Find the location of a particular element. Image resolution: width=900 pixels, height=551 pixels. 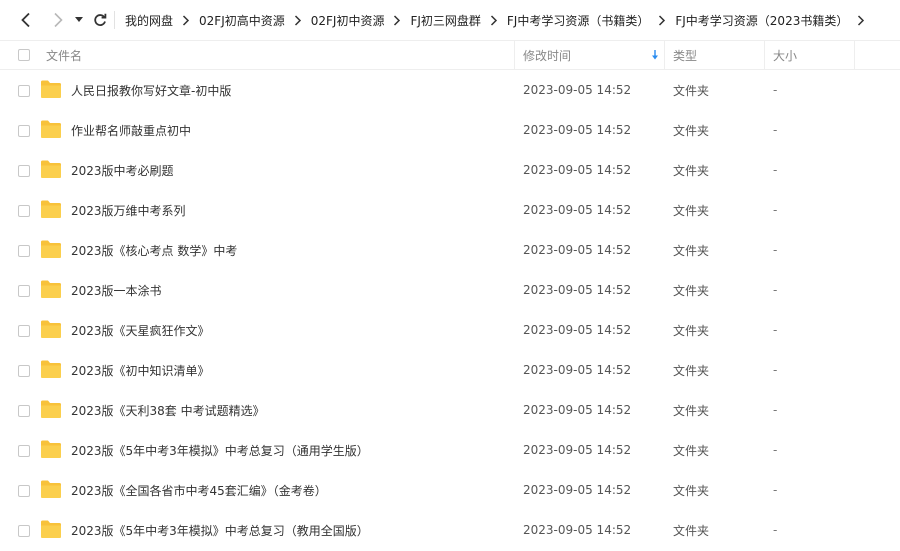

select-all-checkbox is located at coordinates (24, 55).